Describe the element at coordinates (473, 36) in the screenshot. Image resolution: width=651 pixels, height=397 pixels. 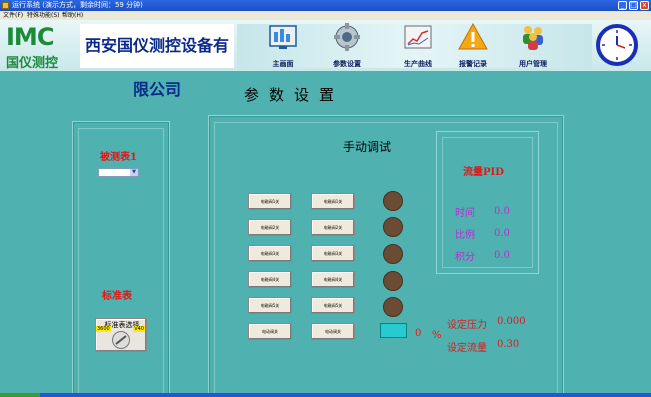
I see `warning-icon` at that location.